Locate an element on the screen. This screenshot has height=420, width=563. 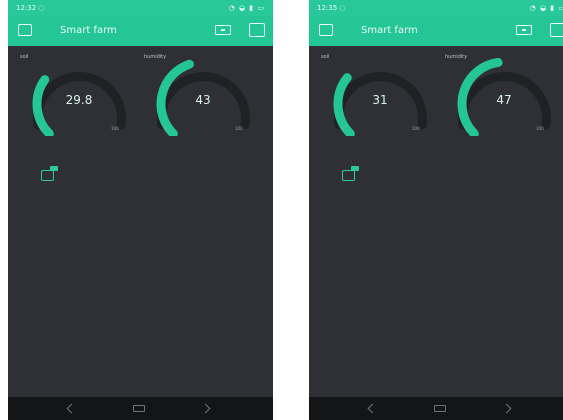
humidity-gauge: humidity 47 0 100 is located at coordinates (504, 95).